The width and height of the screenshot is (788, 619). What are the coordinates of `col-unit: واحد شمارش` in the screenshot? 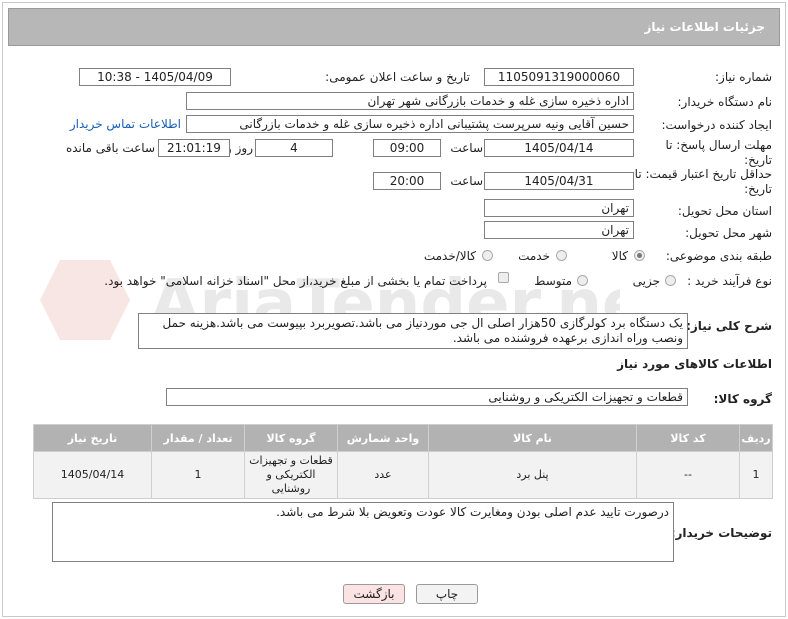 It's located at (383, 438).